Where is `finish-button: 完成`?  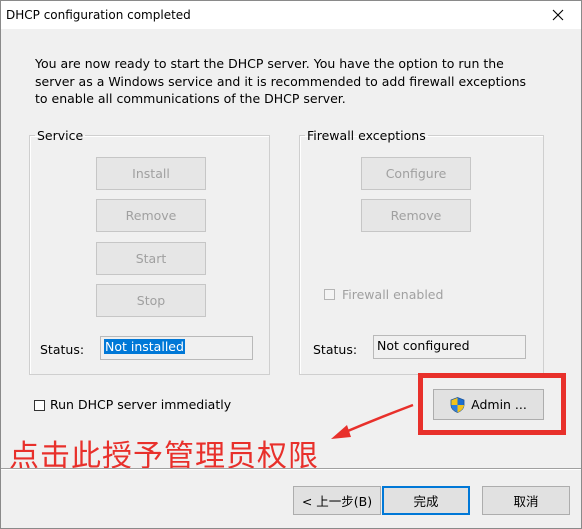
finish-button: 完成 is located at coordinates (426, 500).